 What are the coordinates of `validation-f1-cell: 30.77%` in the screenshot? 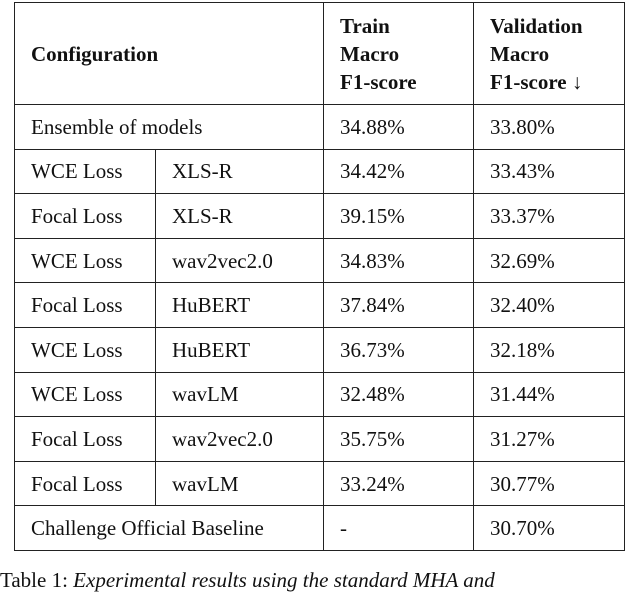 It's located at (549, 483).